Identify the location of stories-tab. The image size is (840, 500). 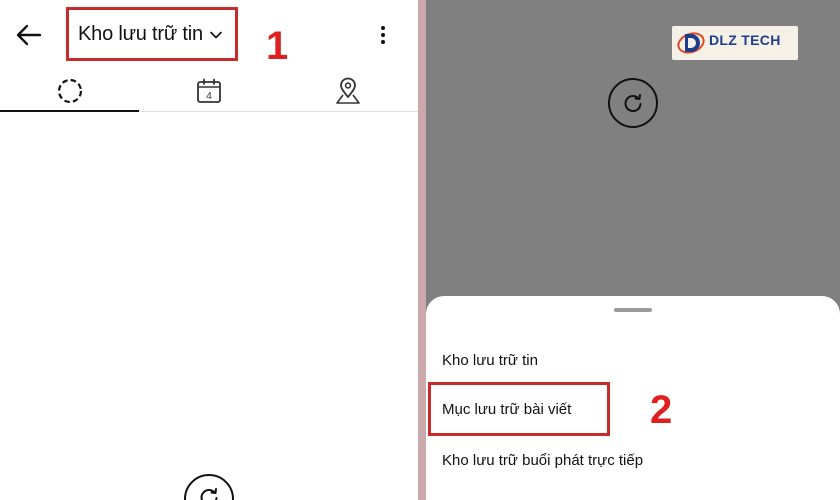
(69, 91).